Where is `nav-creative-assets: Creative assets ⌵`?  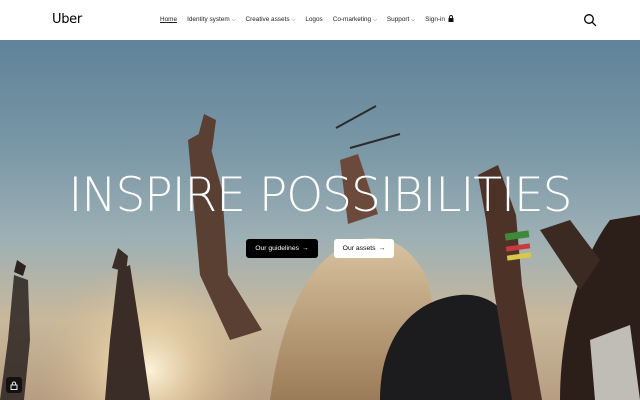
nav-creative-assets: Creative assets ⌵ is located at coordinates (270, 19).